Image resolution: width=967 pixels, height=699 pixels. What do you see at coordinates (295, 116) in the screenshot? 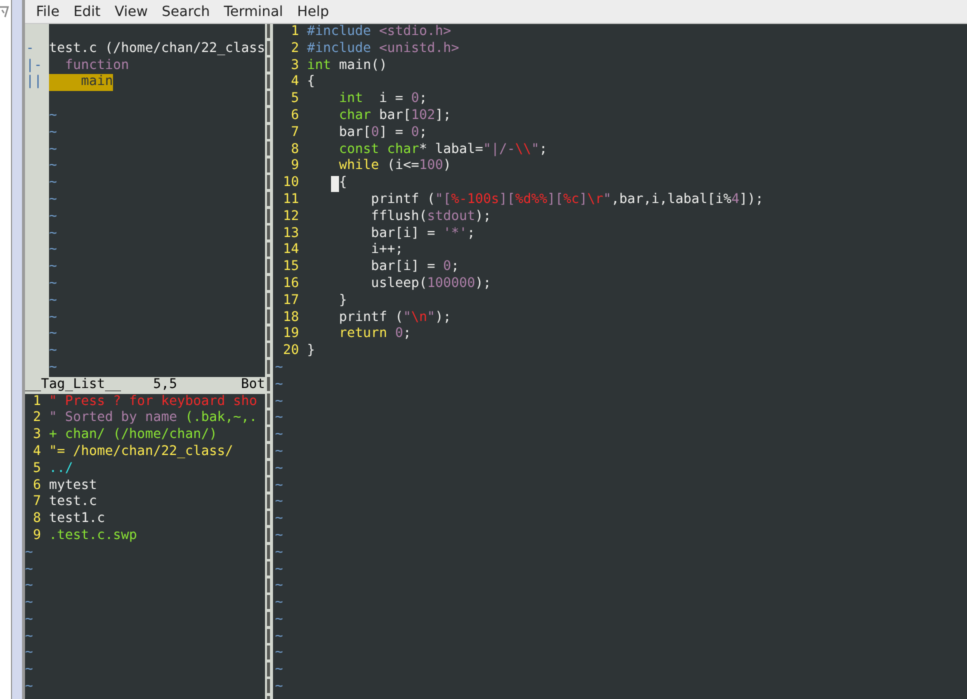
I see `line-number: 6` at bounding box center [295, 116].